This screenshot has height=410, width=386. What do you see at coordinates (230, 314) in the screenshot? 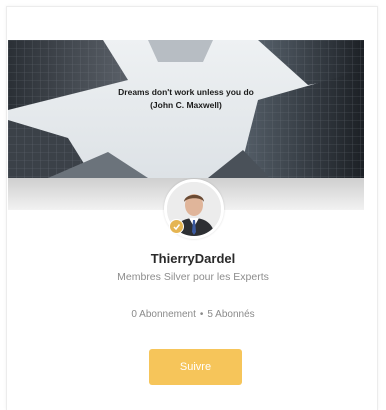
I see `followers-count: 5 Abonnés` at bounding box center [230, 314].